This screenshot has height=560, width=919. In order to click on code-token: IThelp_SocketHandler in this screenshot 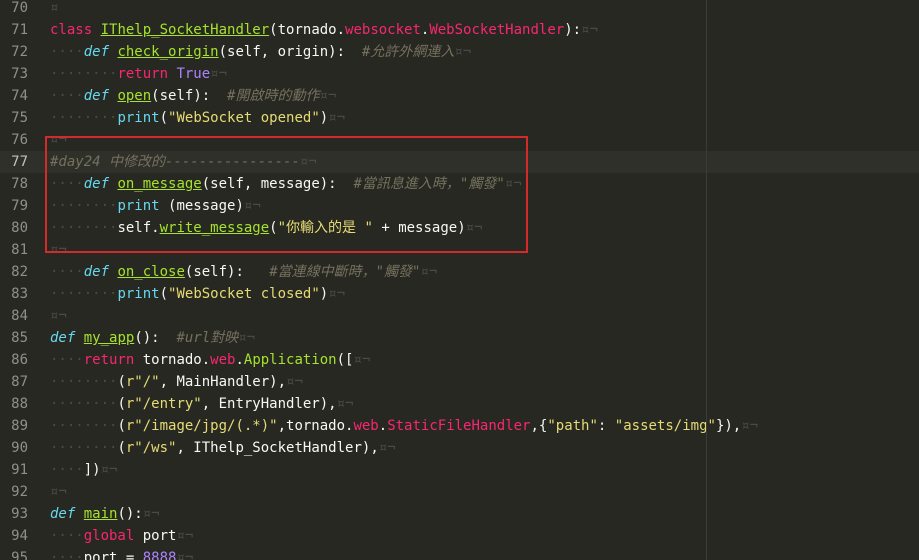, I will do `click(185, 30)`.